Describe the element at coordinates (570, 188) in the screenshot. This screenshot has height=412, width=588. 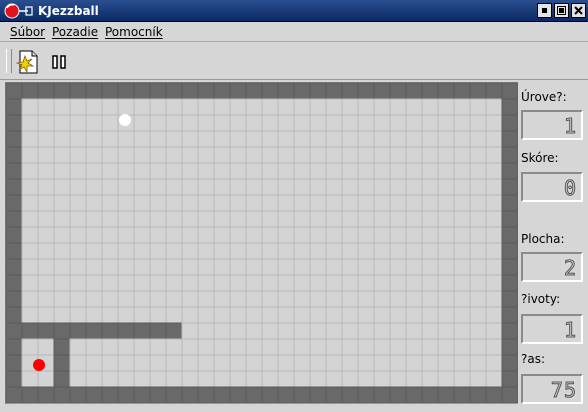
I see `score-value: 0` at that location.